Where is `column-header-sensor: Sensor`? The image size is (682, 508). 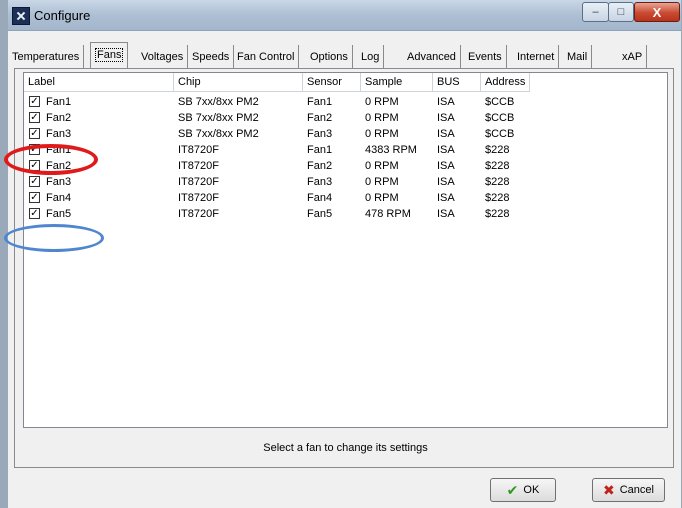
column-header-sensor: Sensor is located at coordinates (332, 82).